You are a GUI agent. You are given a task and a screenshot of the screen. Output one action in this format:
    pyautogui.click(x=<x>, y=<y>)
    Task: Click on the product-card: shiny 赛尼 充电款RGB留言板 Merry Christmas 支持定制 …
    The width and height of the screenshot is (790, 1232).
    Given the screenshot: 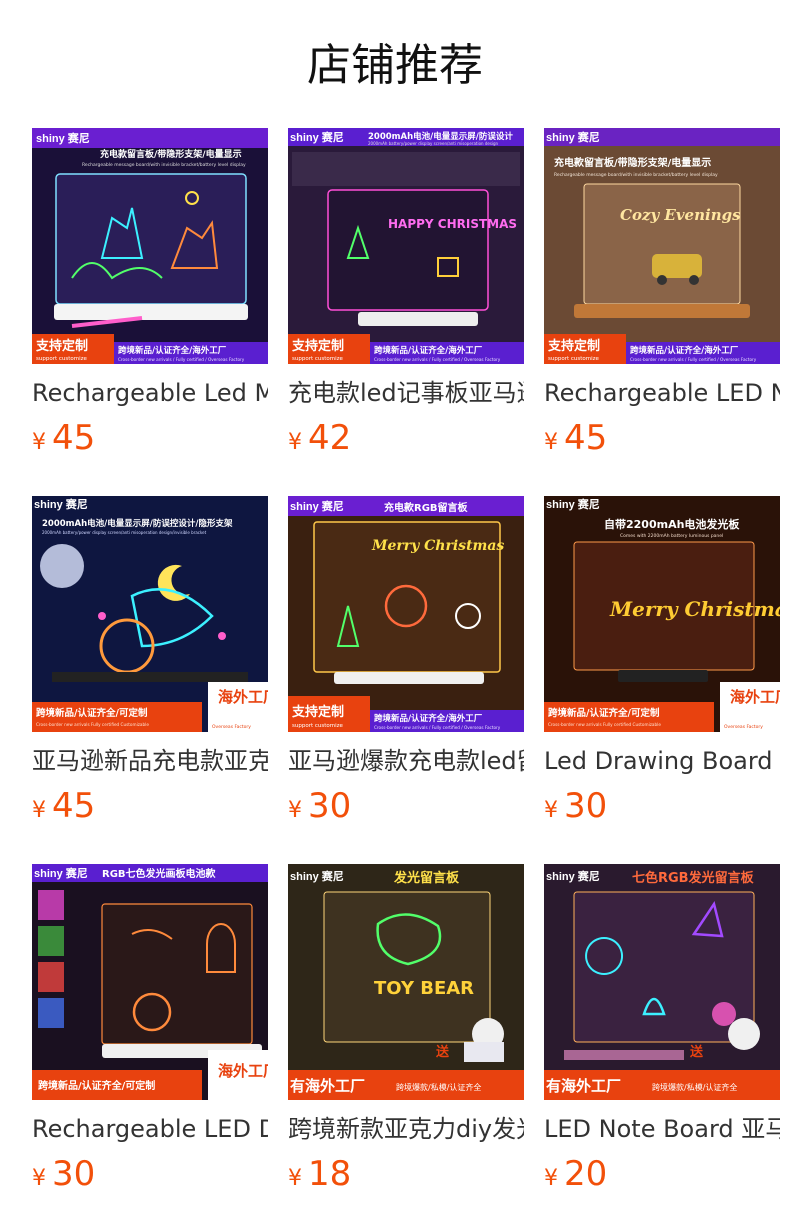 What is the action you would take?
    pyautogui.click(x=406, y=661)
    